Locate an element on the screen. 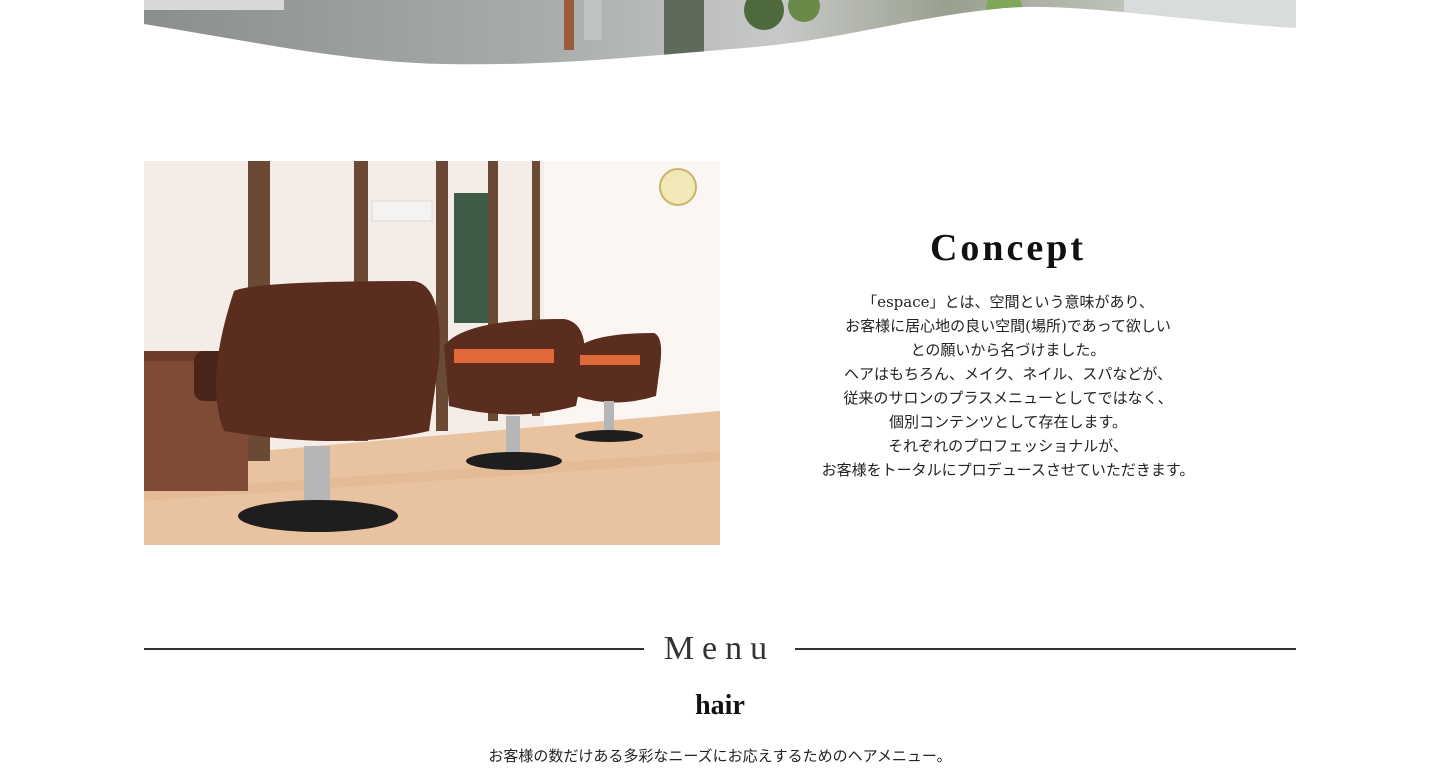  menu-heading: Menu is located at coordinates (720, 649).